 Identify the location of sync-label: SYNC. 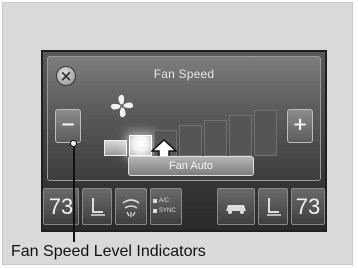
(167, 211).